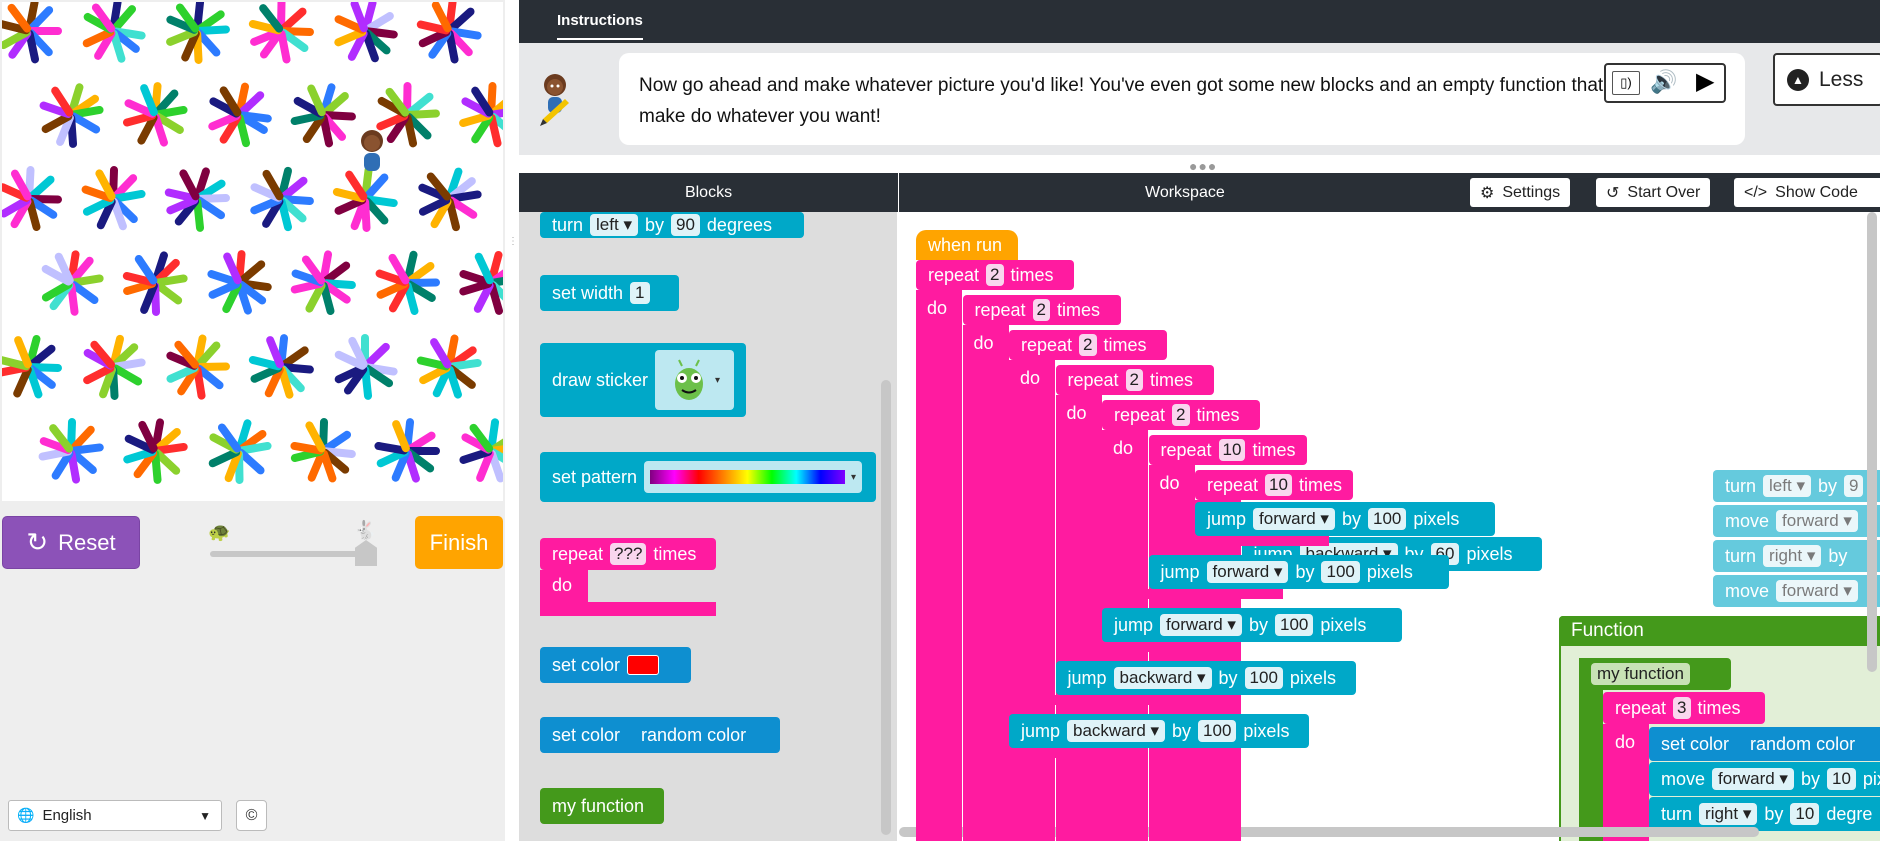  Describe the element at coordinates (640, 293) in the screenshot. I see `width-input: 1` at that location.